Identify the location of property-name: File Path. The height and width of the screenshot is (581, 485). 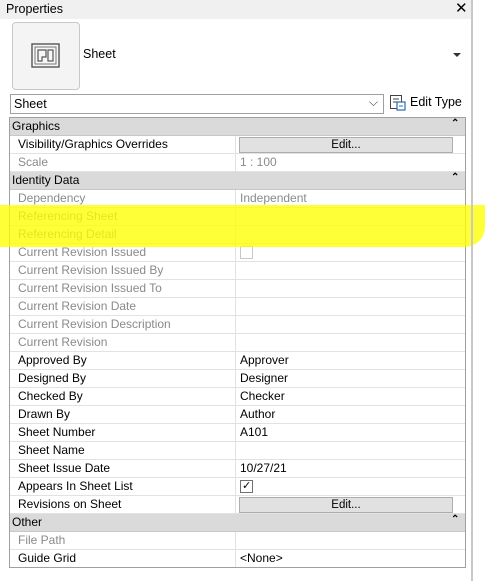
(123, 540).